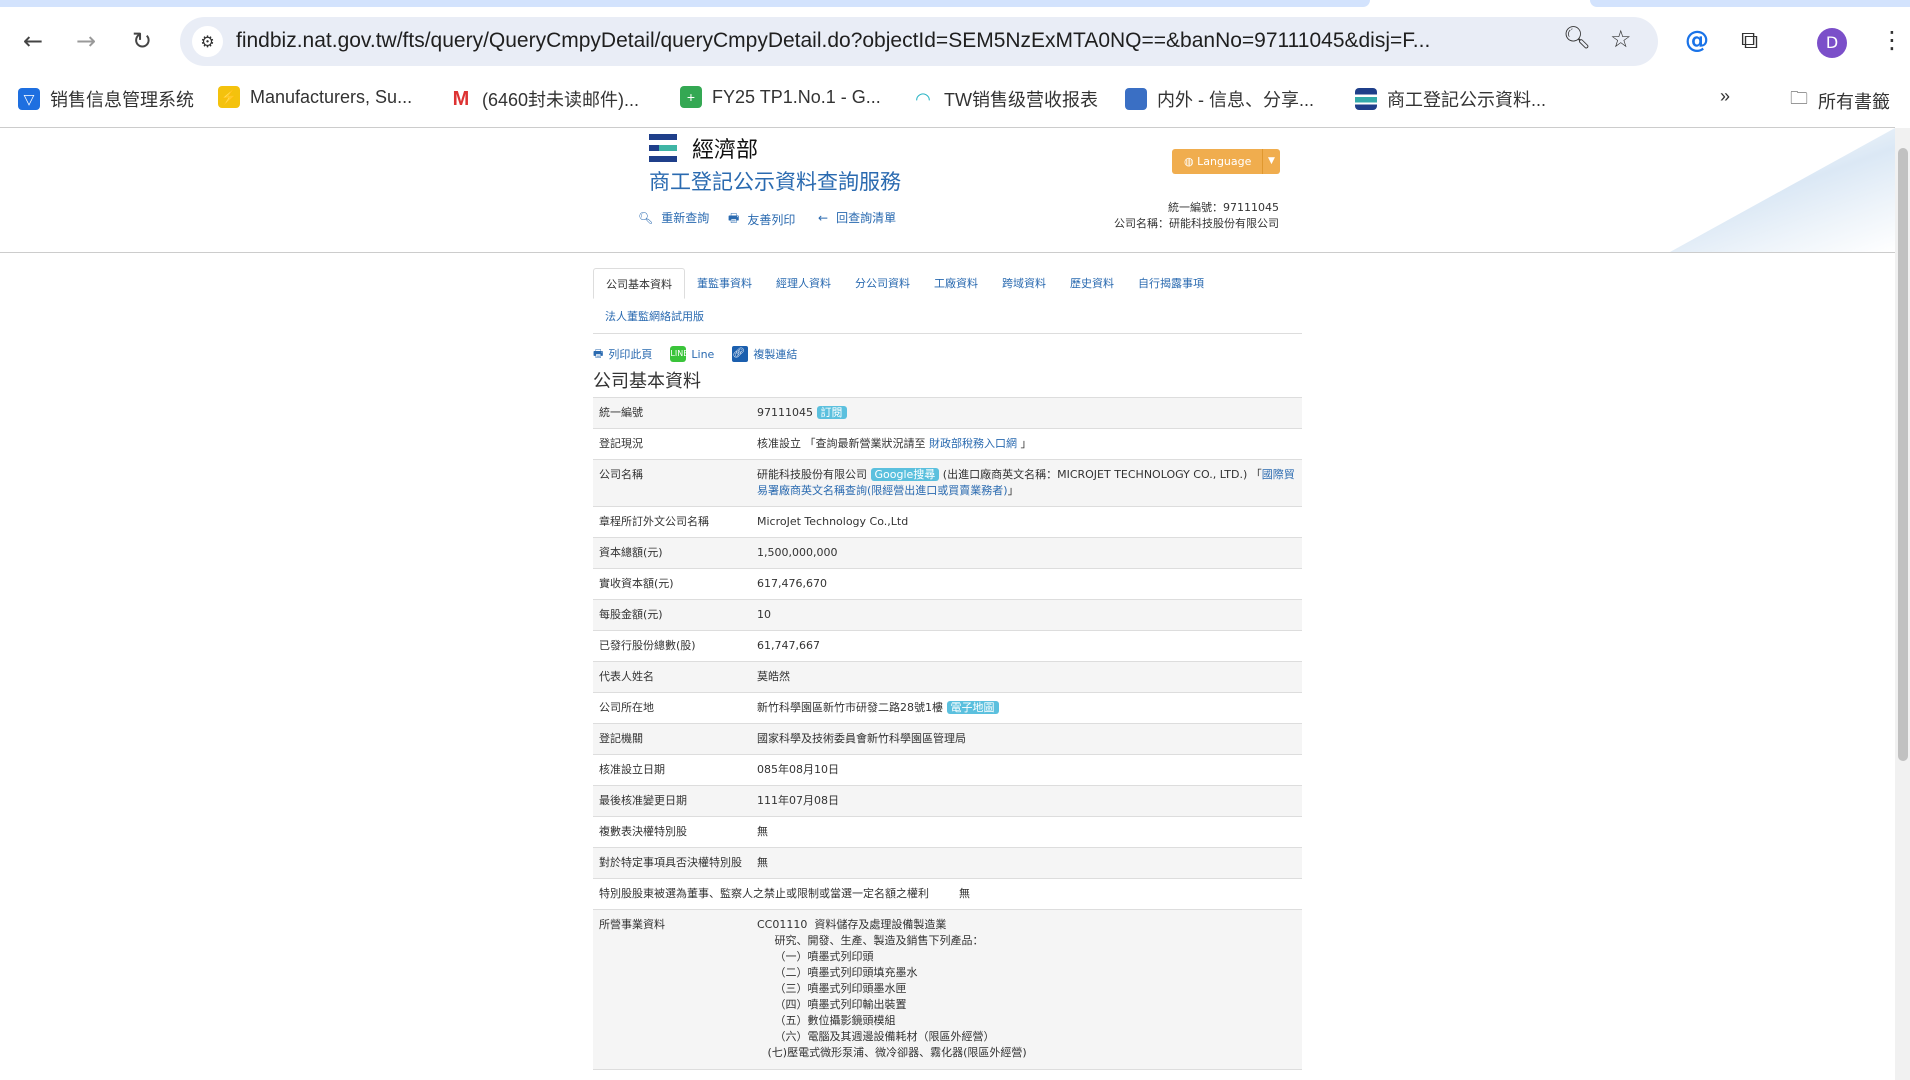 This screenshot has width=1910, height=1080. What do you see at coordinates (672, 444) in the screenshot?
I see `row-label: 登記現況` at bounding box center [672, 444].